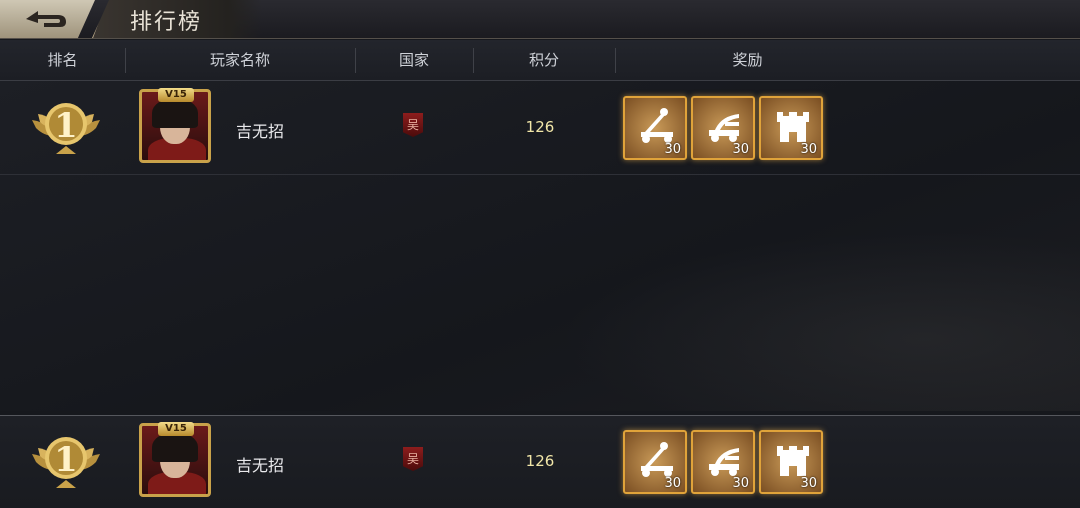  What do you see at coordinates (543, 60) in the screenshot?
I see `header-score: 积分` at bounding box center [543, 60].